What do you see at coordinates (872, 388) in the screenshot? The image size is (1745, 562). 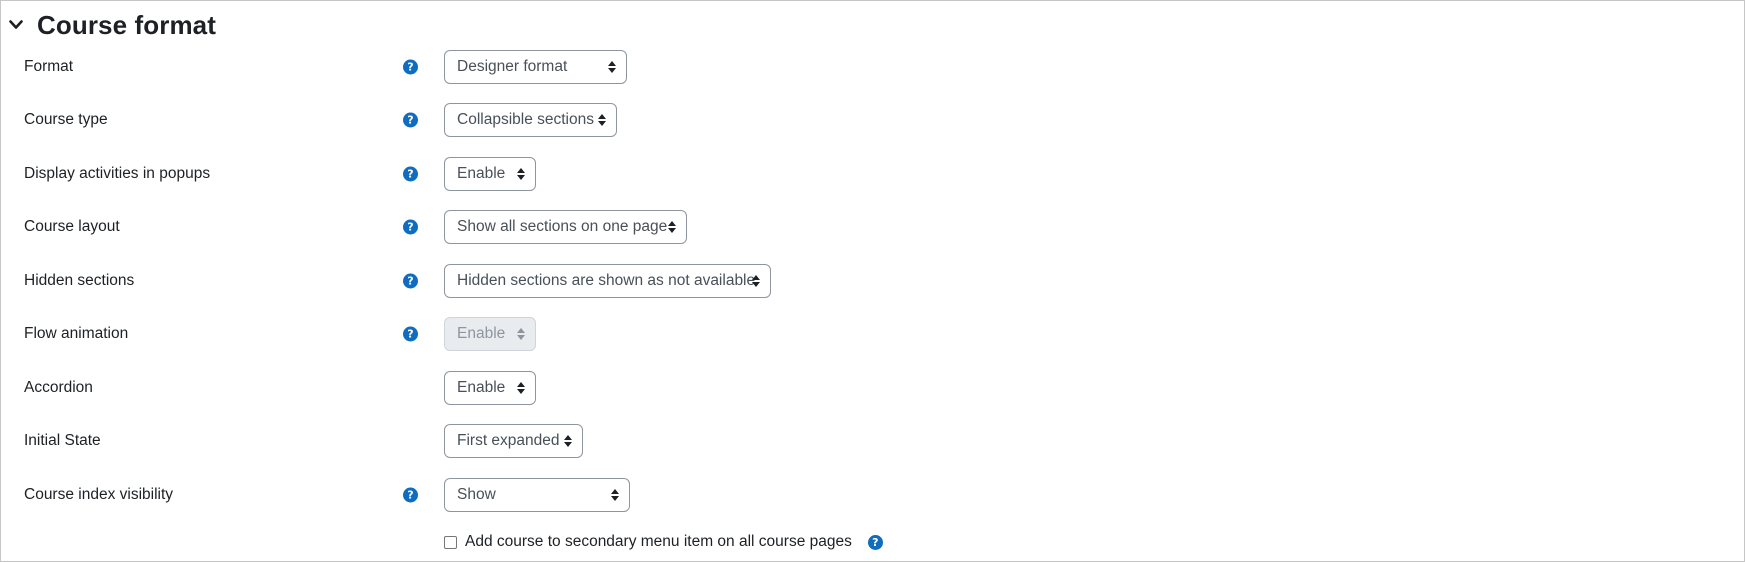 I see `field-row-accordion: Accordion Enable` at bounding box center [872, 388].